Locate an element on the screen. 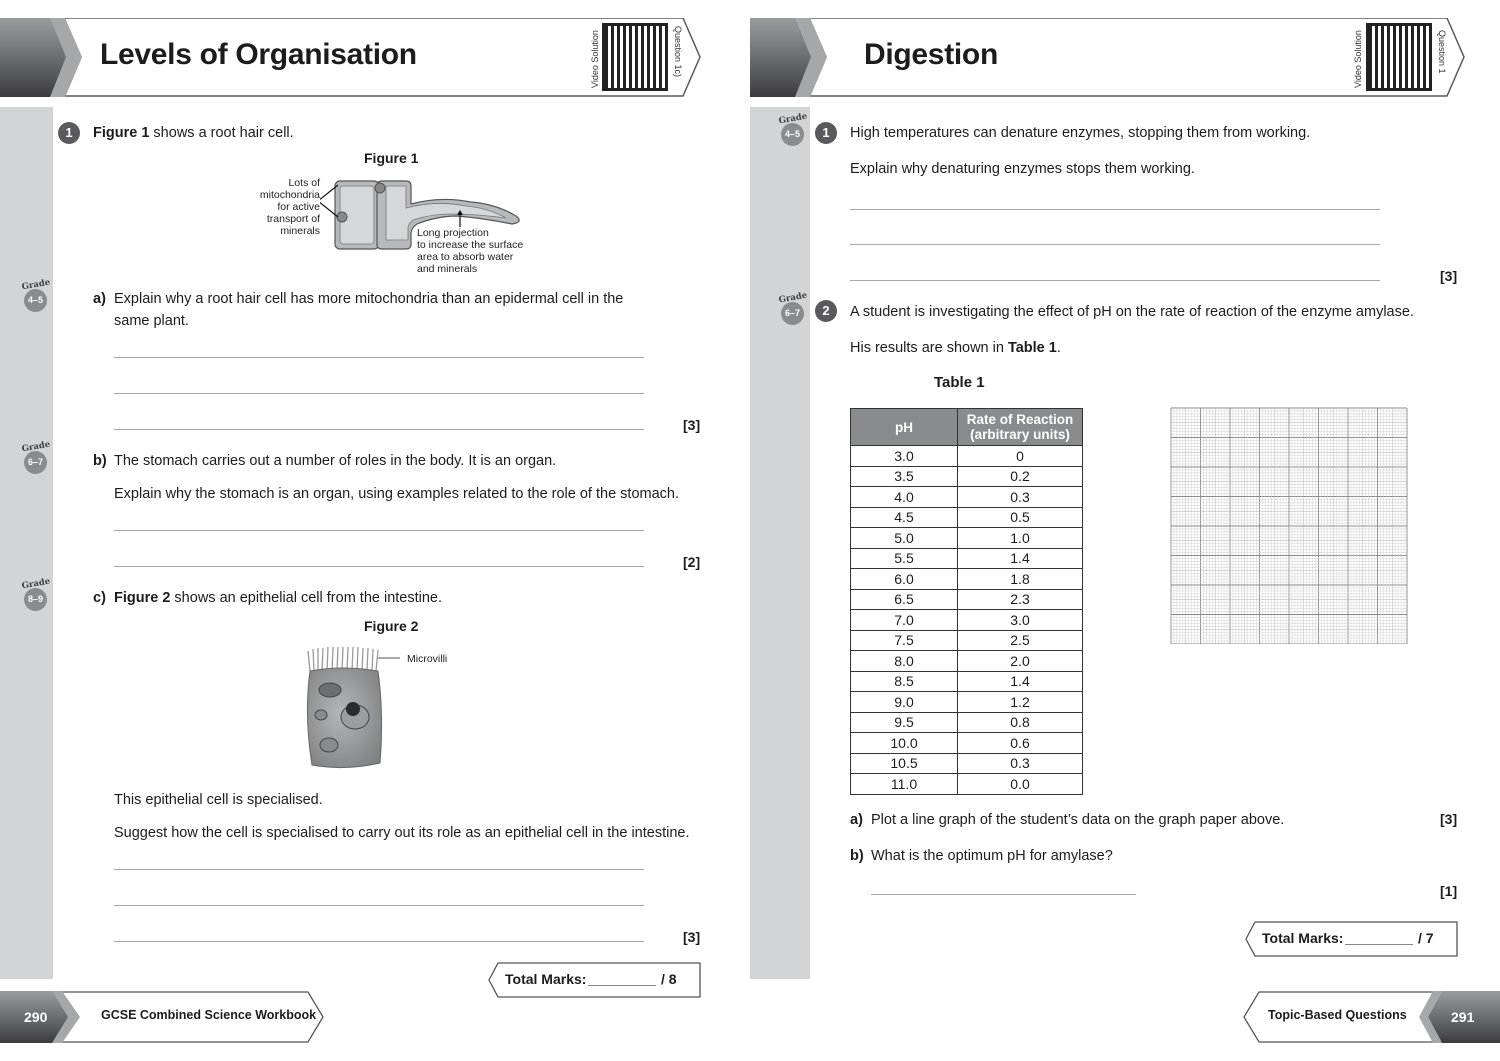 Image resolution: width=1500 pixels, height=1061 pixels. question-number-badge: 1 is located at coordinates (69, 133).